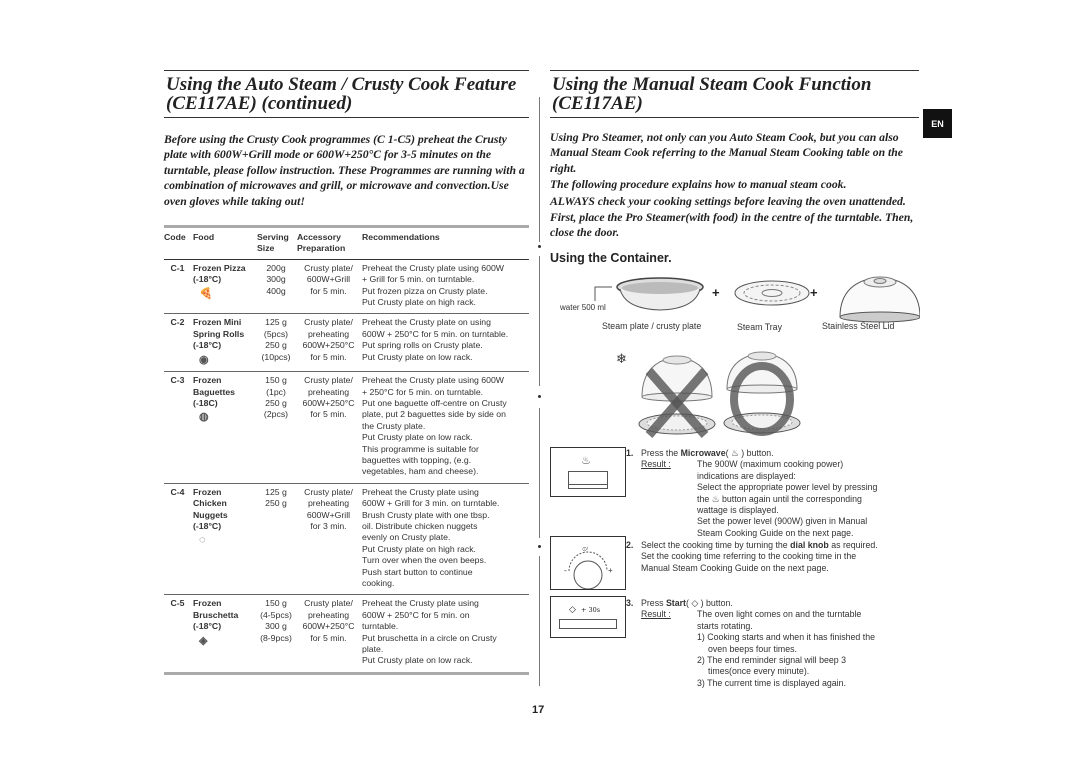 This screenshot has width=1080, height=763. I want to click on cell-food-line: Frozen, so click(207, 380).